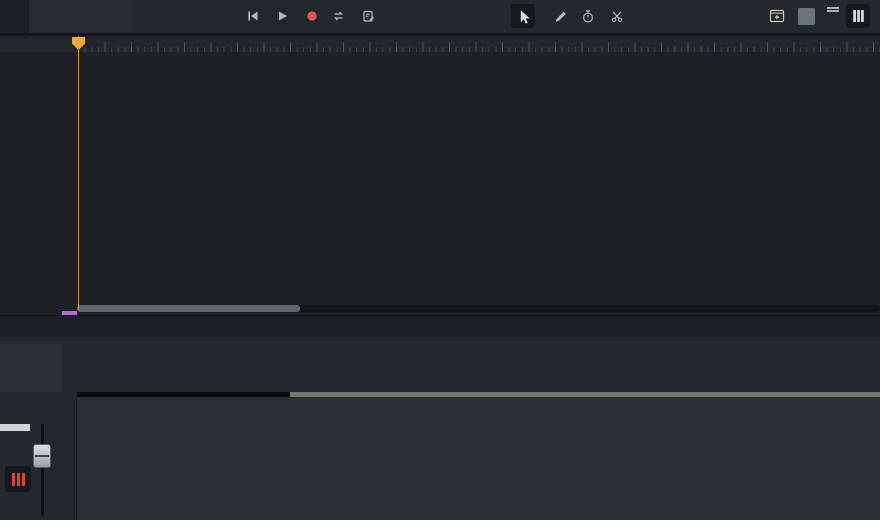 The image size is (880, 520). Describe the element at coordinates (282, 16) in the screenshot. I see `play-button` at that location.